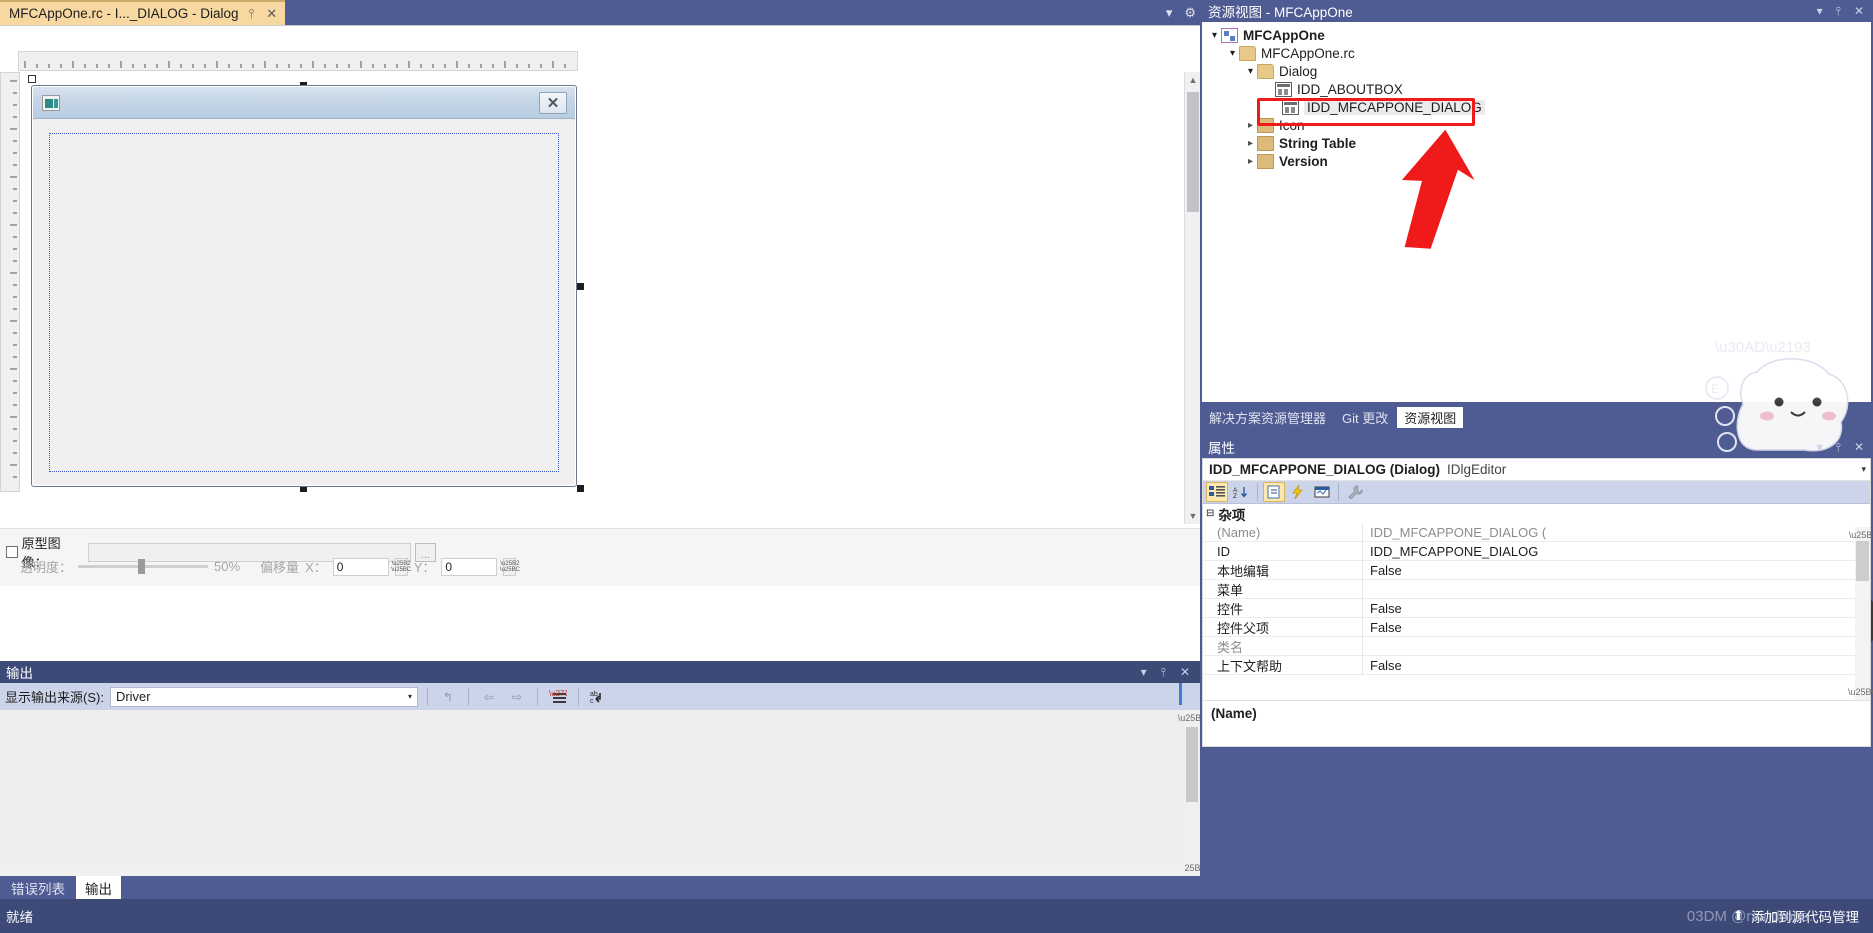 This screenshot has height=933, width=1873. Describe the element at coordinates (1860, 692) in the screenshot. I see `properties-scroll-down-arrow: \u25BC` at that location.